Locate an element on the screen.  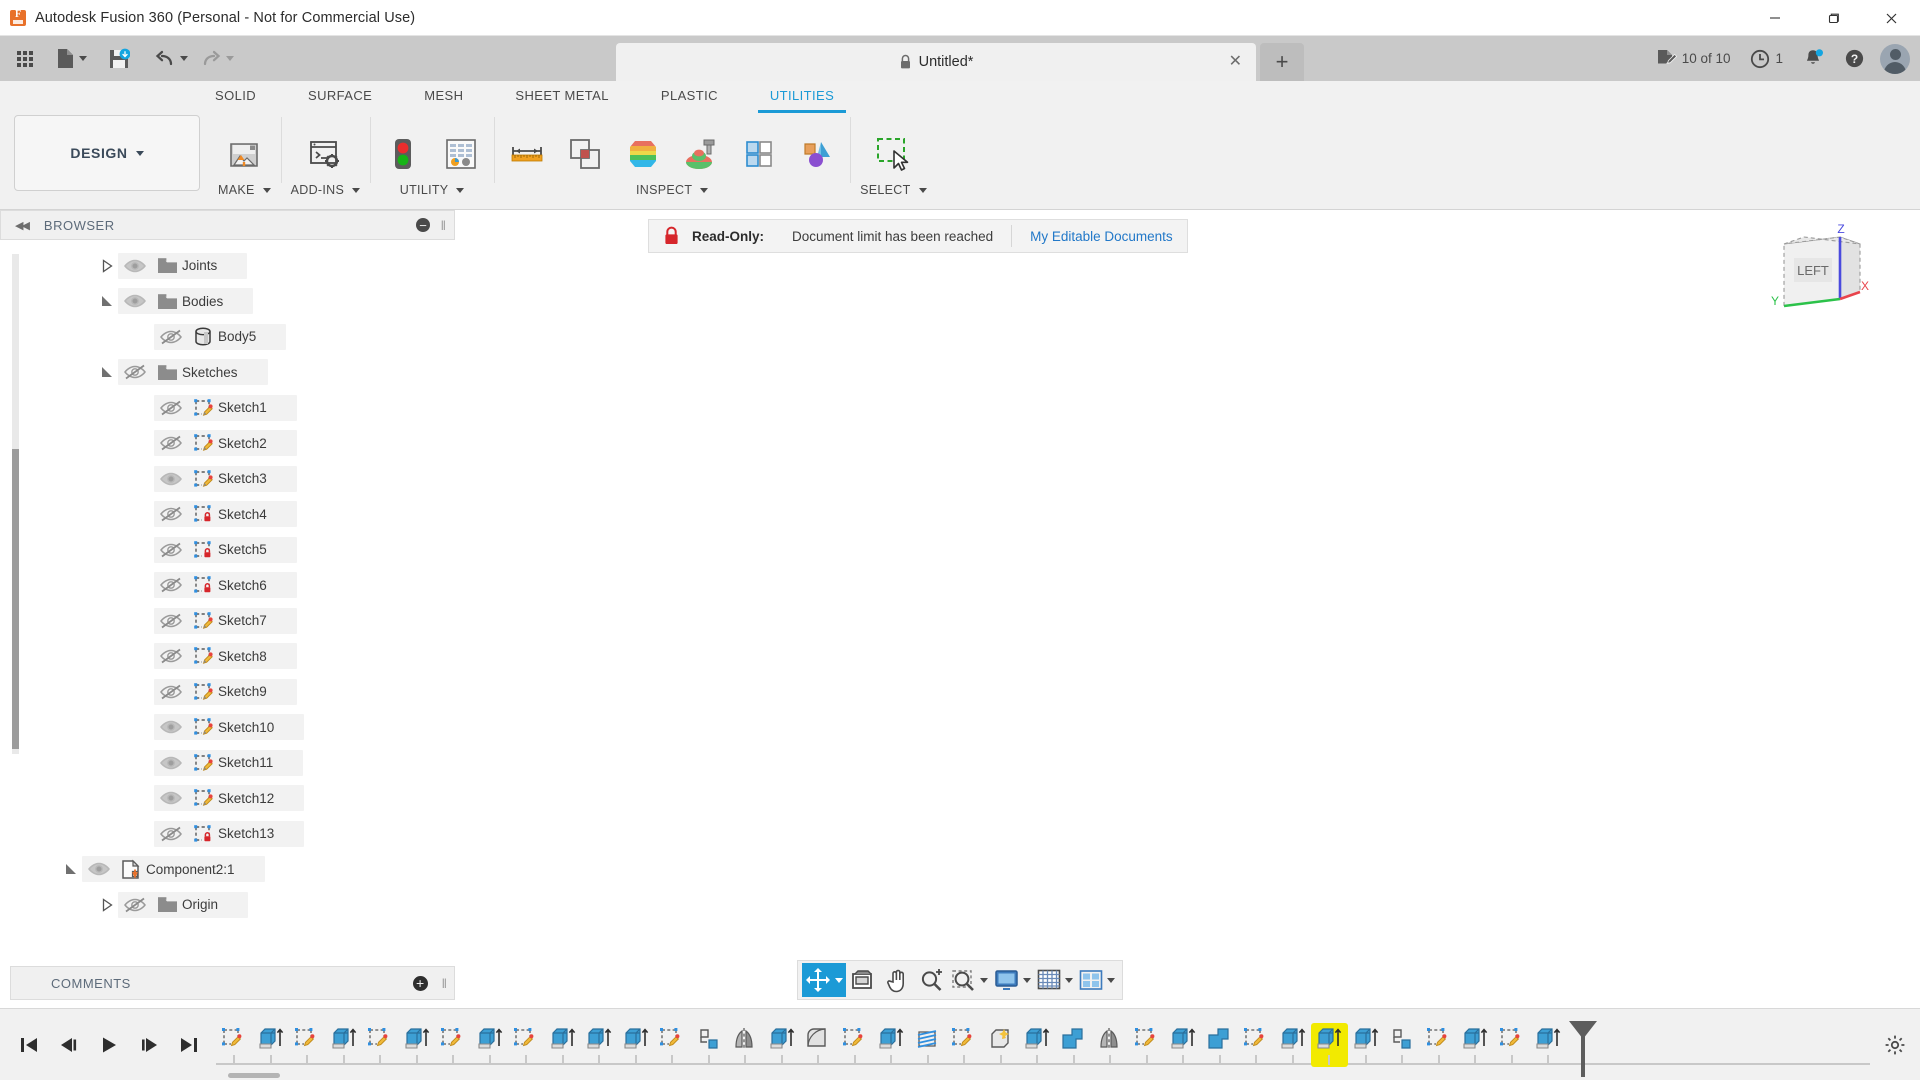
document-tab-close-button: ✕ is located at coordinates (1235, 62).